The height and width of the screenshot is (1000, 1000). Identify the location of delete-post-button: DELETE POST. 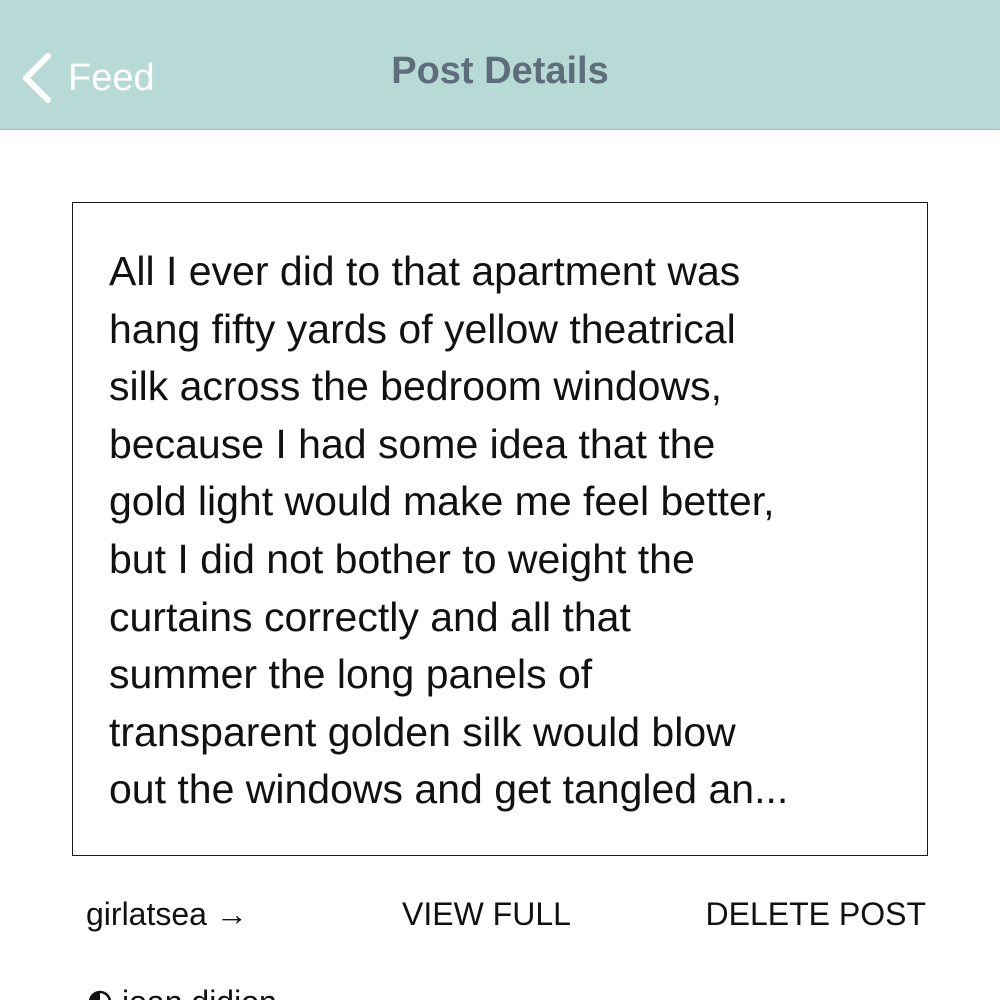
(816, 914).